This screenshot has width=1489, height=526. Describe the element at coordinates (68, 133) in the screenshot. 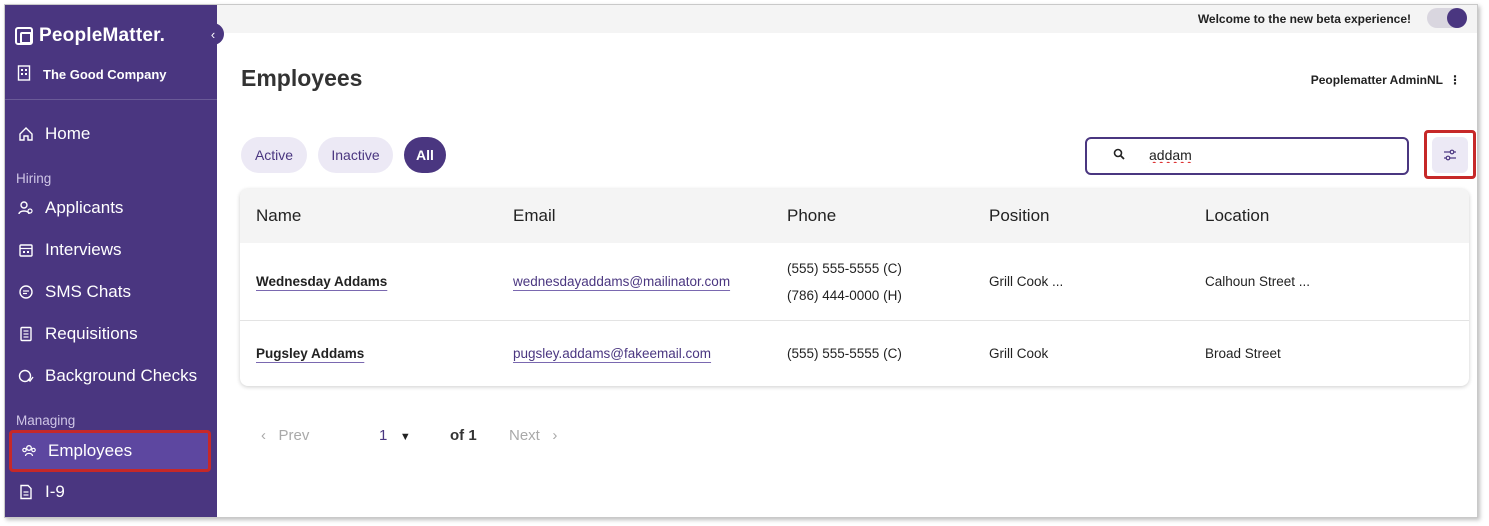

I see `sidebar-item-label: Home` at that location.